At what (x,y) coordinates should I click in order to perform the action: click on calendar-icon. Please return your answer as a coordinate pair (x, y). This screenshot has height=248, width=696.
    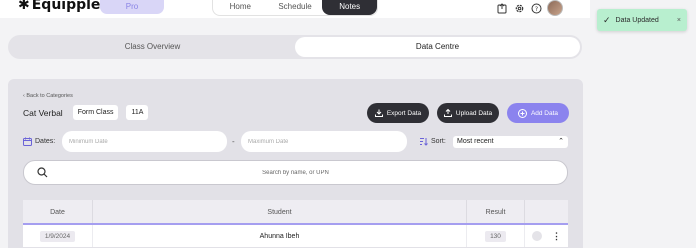
    Looking at the image, I should click on (27, 141).